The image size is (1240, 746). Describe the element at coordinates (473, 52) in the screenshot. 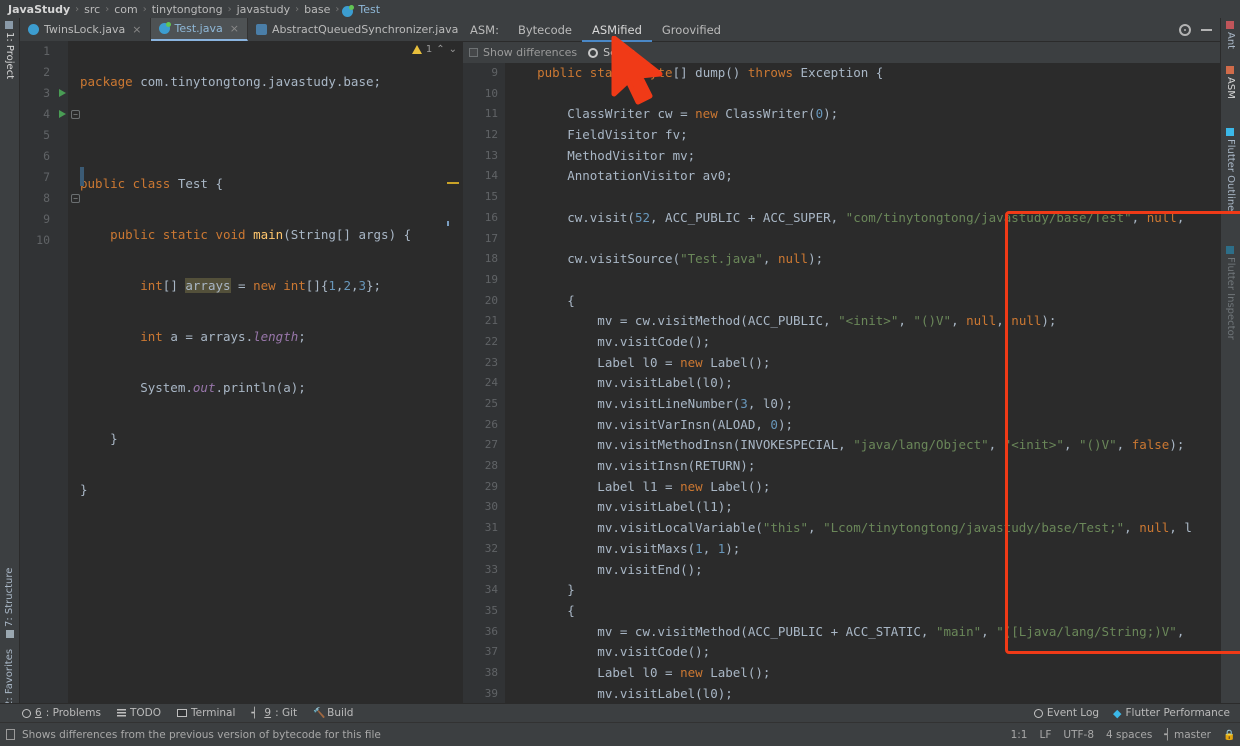

I see `show-differences-checkbox` at that location.